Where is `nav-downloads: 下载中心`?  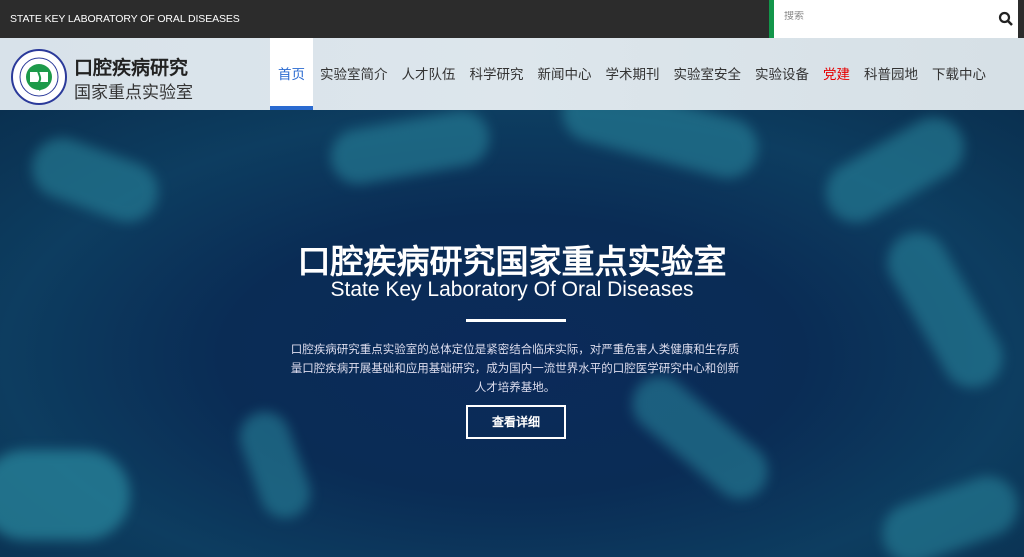
nav-downloads: 下载中心 is located at coordinates (959, 74).